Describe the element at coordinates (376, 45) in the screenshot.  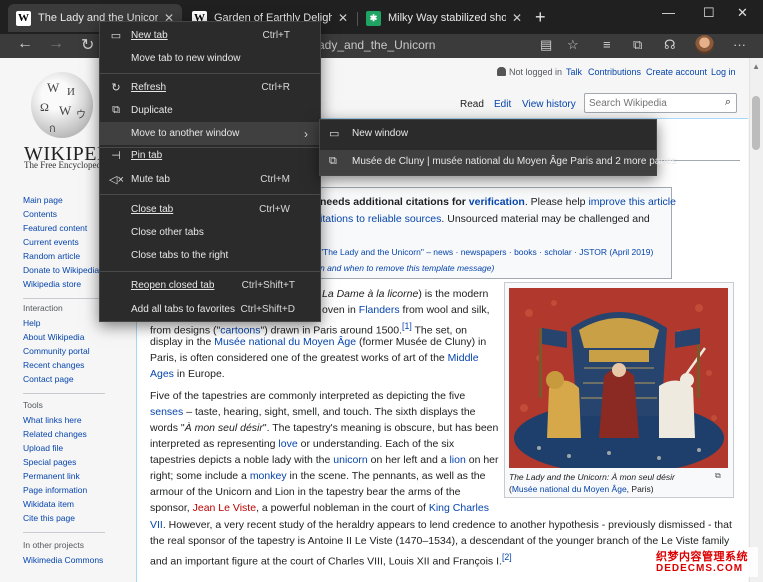
I see `url-field: ady_and_the_Unicorn` at that location.